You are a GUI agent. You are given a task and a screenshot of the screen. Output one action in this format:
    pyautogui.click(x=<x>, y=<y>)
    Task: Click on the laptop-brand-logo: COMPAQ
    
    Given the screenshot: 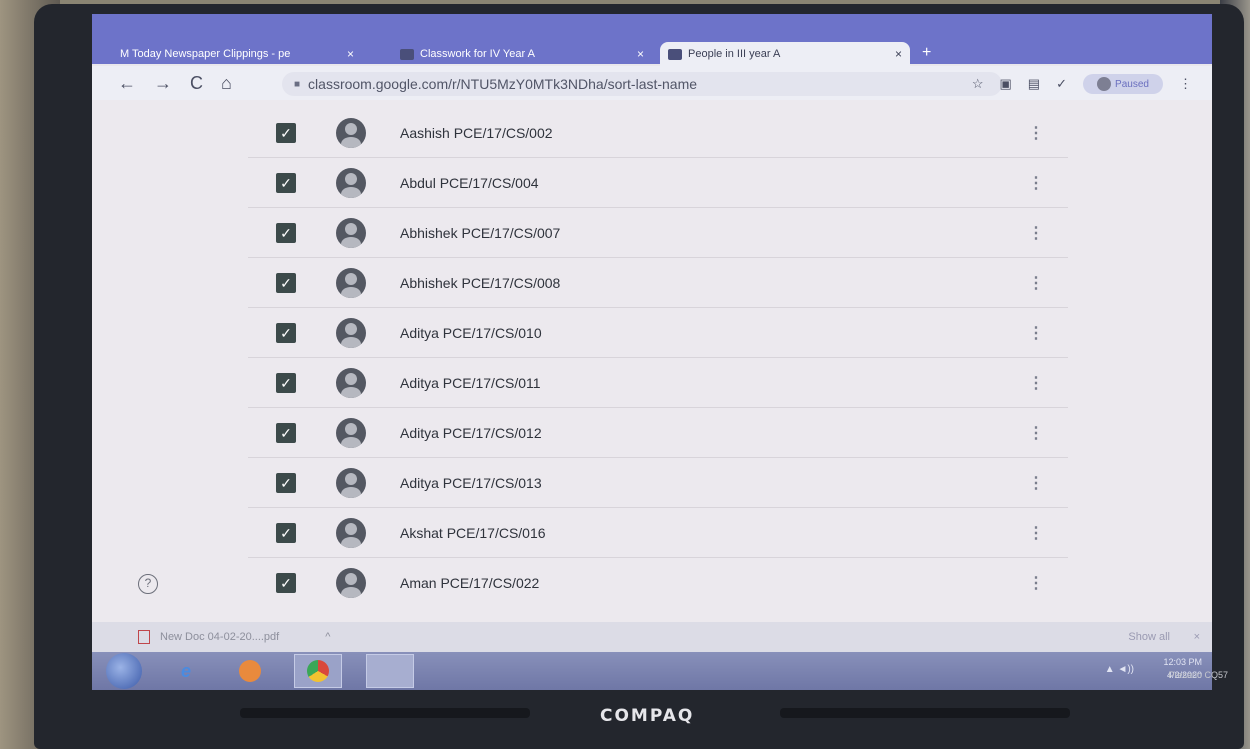 What is the action you would take?
    pyautogui.click(x=647, y=716)
    